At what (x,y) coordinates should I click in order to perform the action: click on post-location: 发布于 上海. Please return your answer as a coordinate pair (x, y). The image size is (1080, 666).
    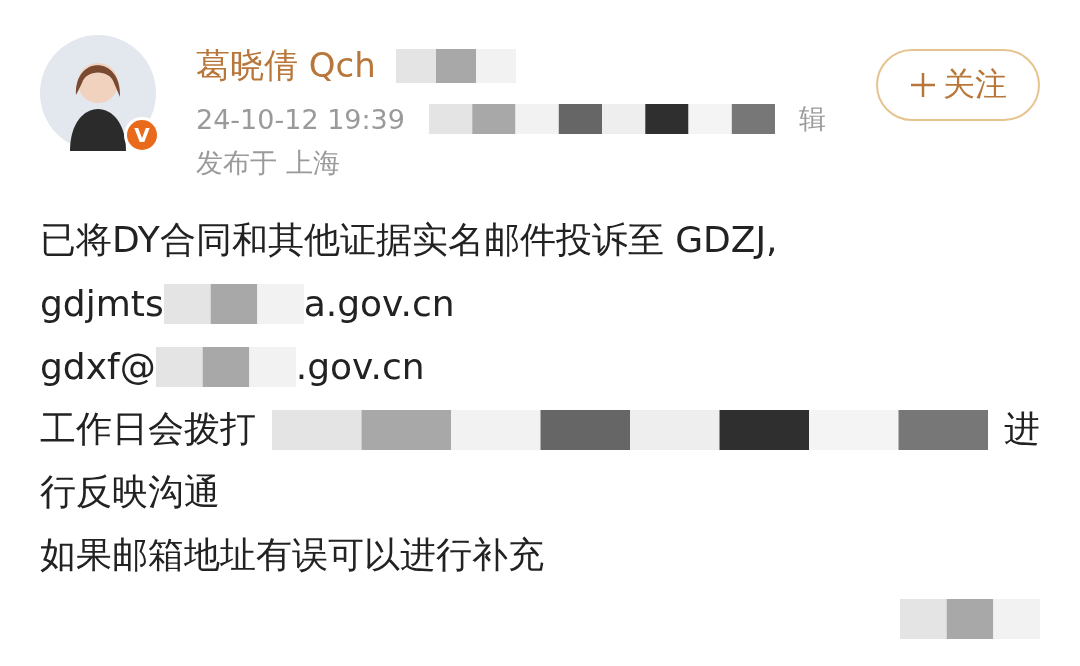
    Looking at the image, I should click on (268, 163).